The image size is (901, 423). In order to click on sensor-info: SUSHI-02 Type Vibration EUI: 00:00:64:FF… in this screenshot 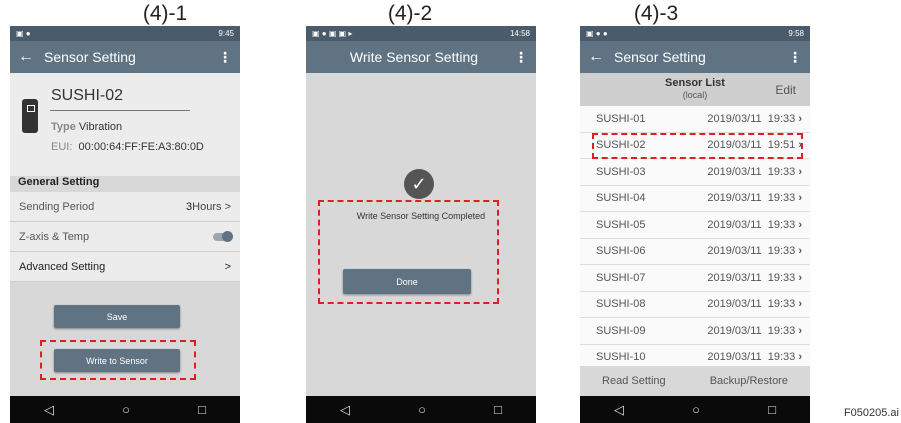, I will do `click(125, 124)`.